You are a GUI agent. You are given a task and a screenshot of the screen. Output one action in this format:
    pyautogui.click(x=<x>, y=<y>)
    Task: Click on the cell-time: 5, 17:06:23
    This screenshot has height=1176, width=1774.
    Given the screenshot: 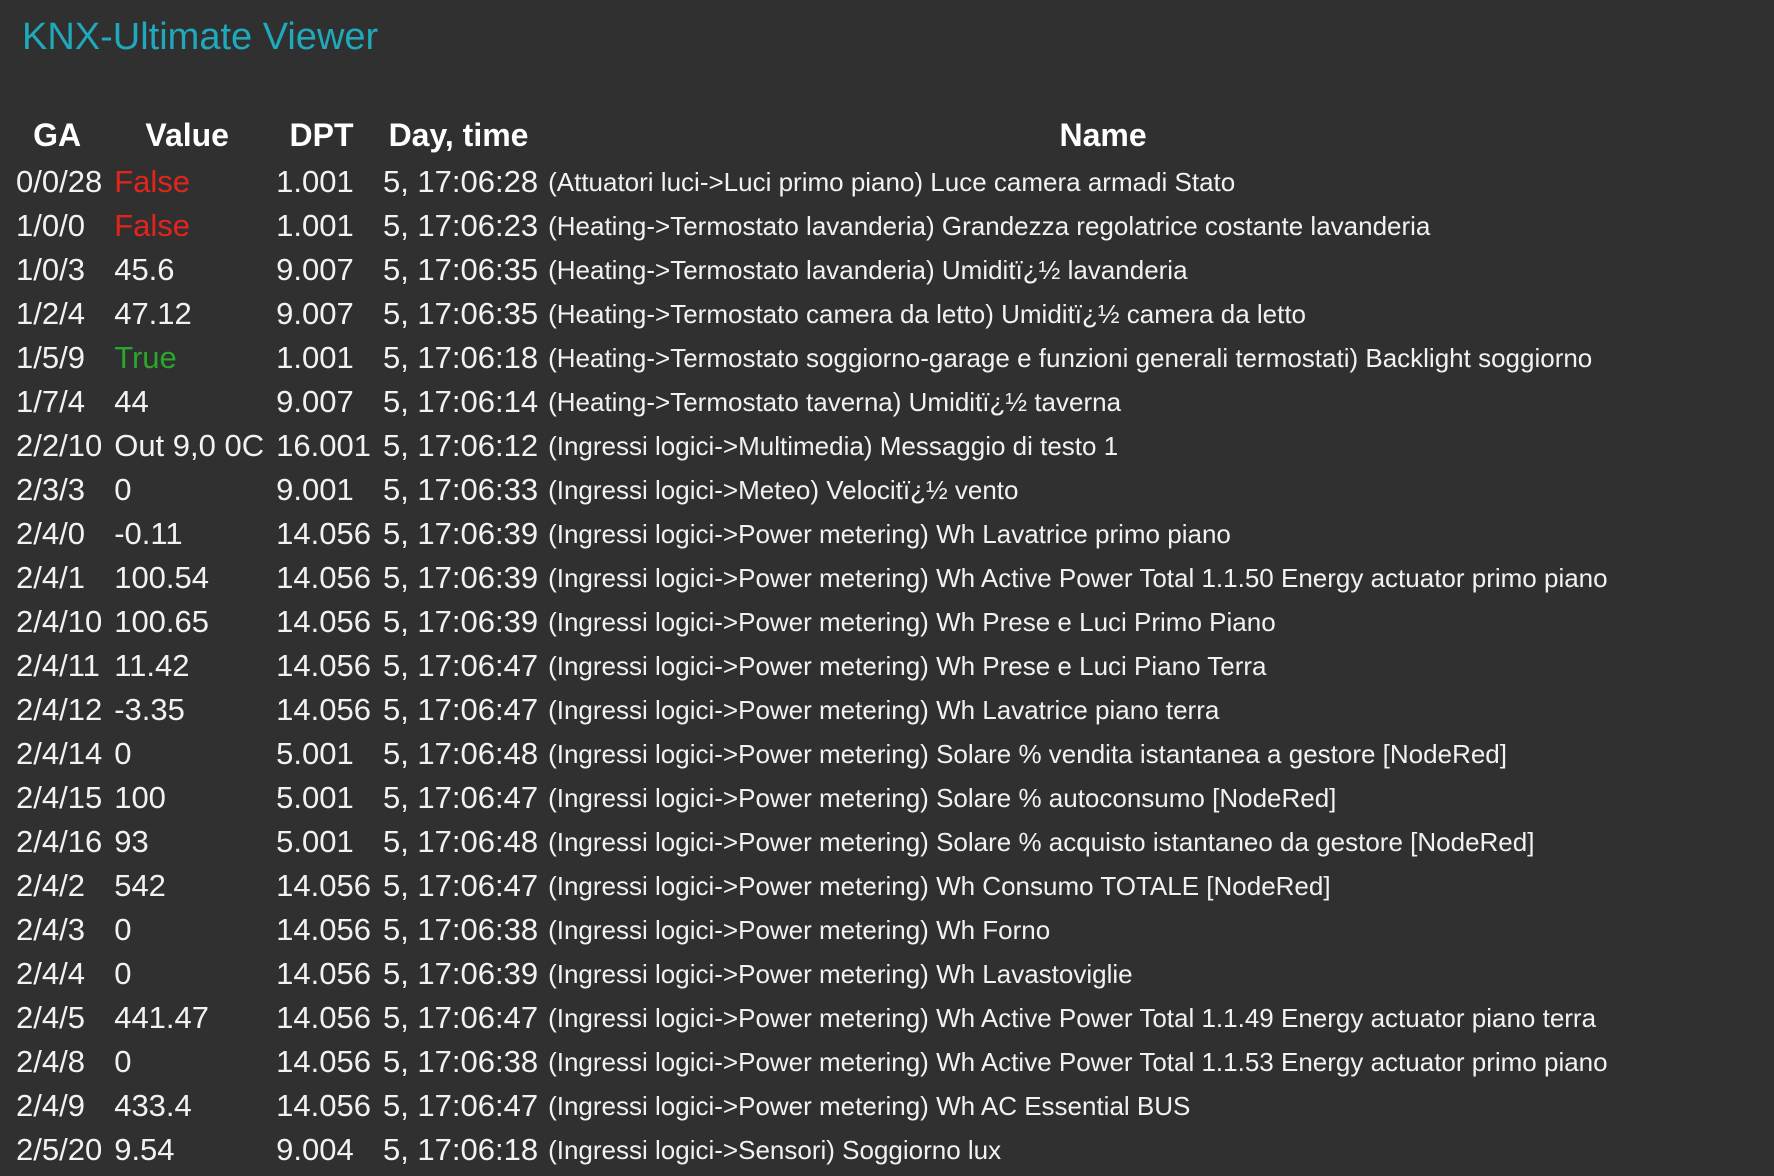 What is the action you would take?
    pyautogui.click(x=460, y=225)
    